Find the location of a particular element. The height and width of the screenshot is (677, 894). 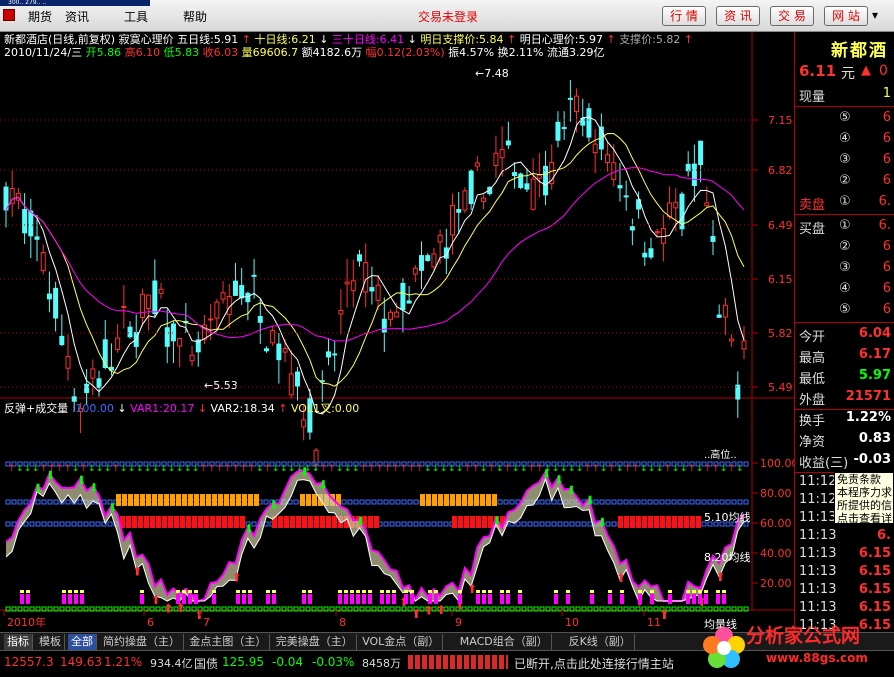

high-price-label: ←7.48 is located at coordinates (492, 73).